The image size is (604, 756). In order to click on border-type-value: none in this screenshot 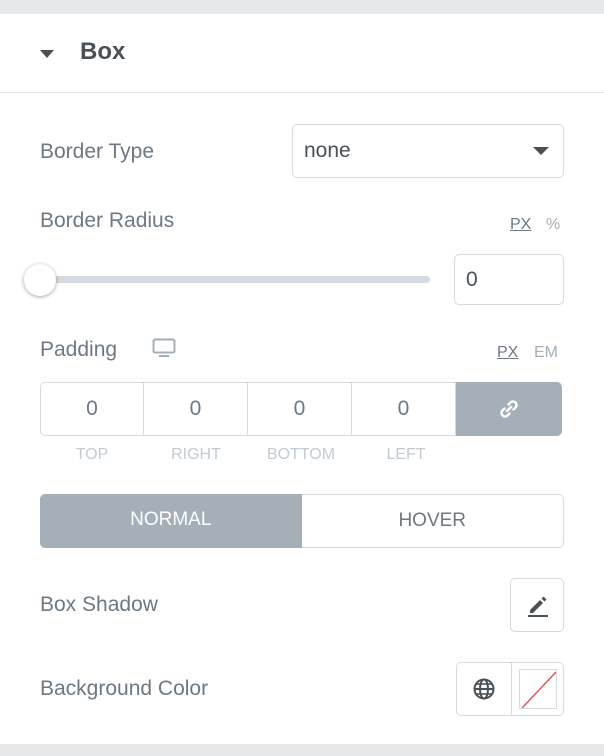, I will do `click(327, 150)`.